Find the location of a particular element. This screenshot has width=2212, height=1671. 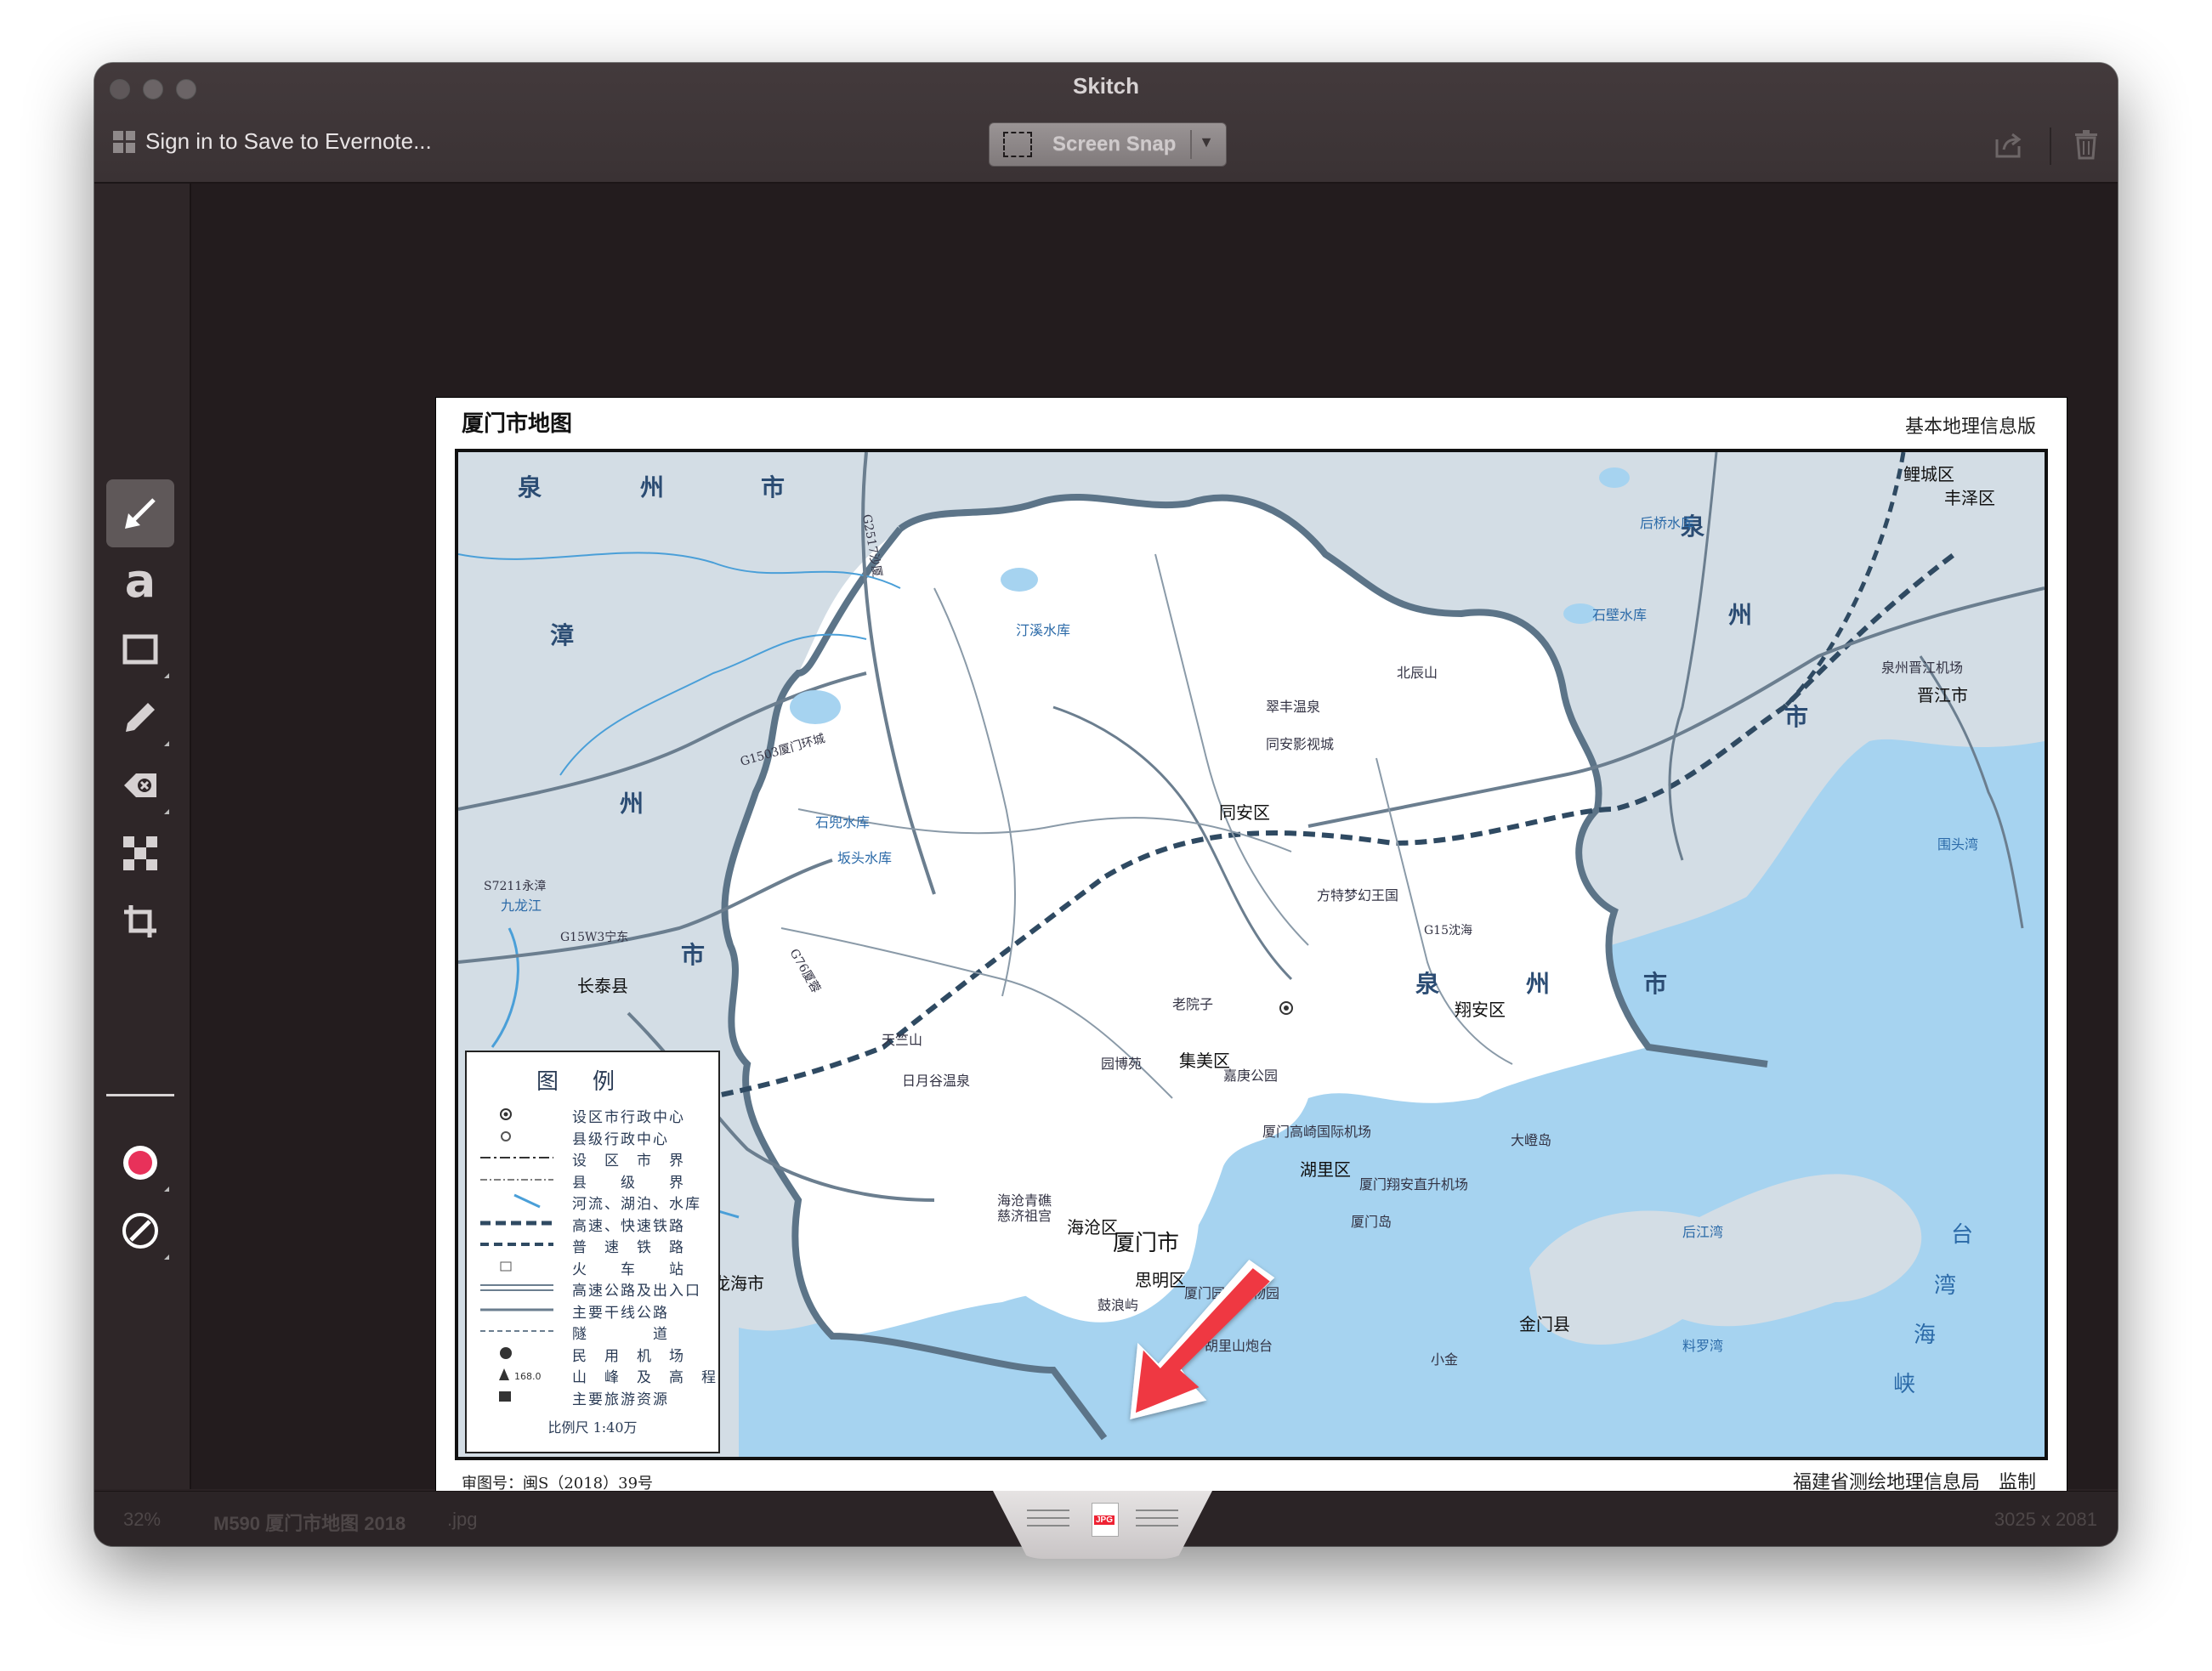

zoom-level: 32% is located at coordinates (142, 1520).